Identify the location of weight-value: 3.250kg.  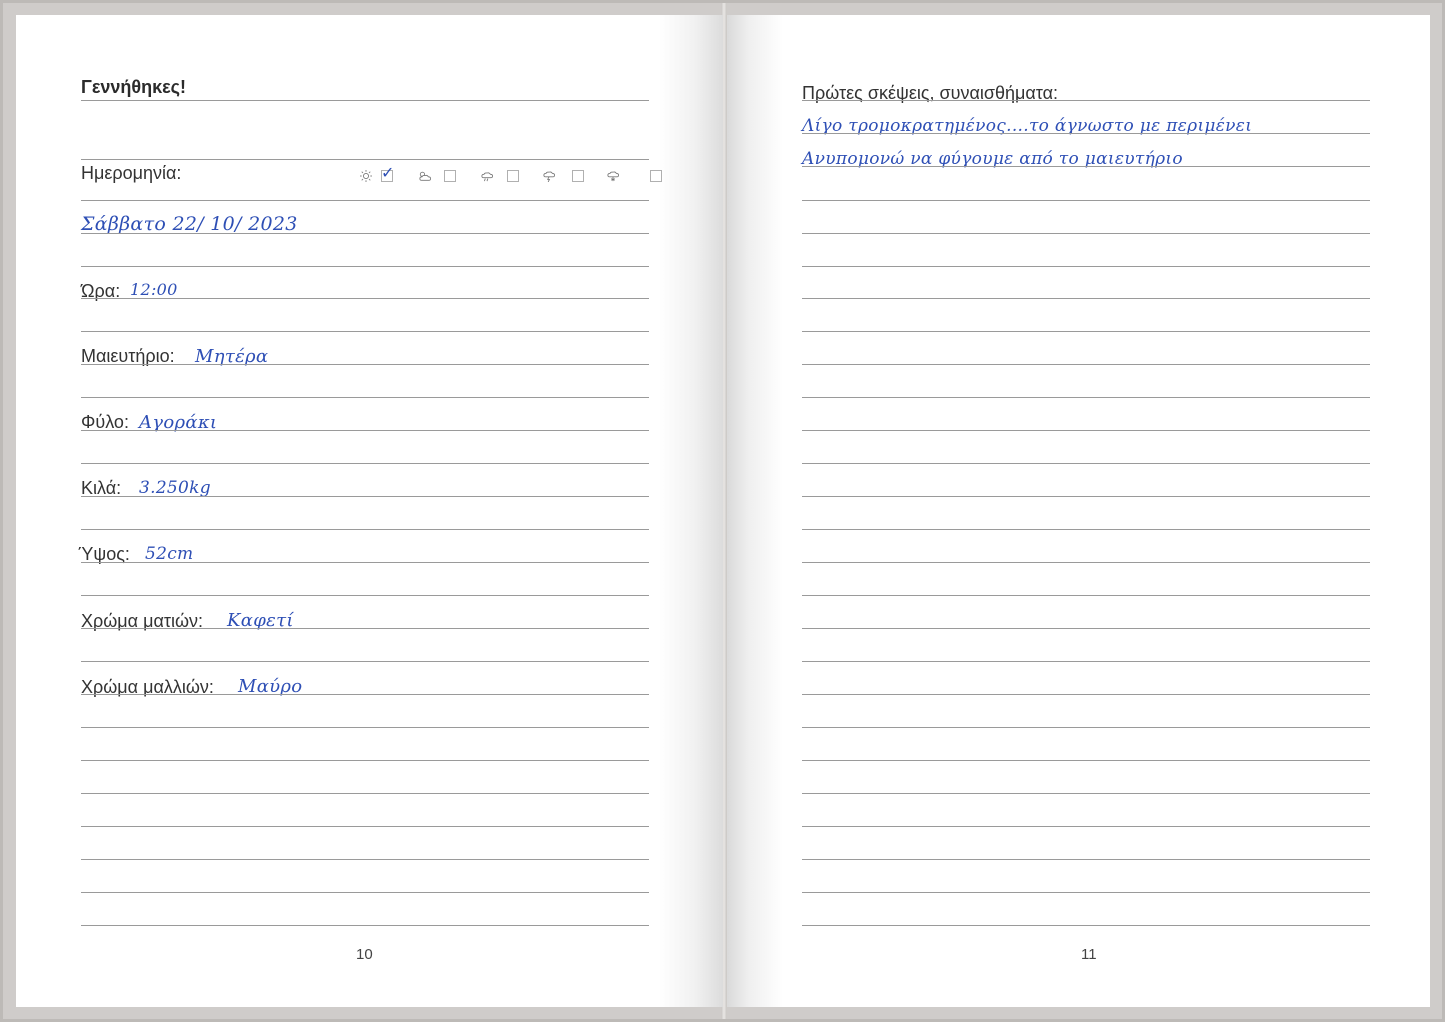
(175, 488).